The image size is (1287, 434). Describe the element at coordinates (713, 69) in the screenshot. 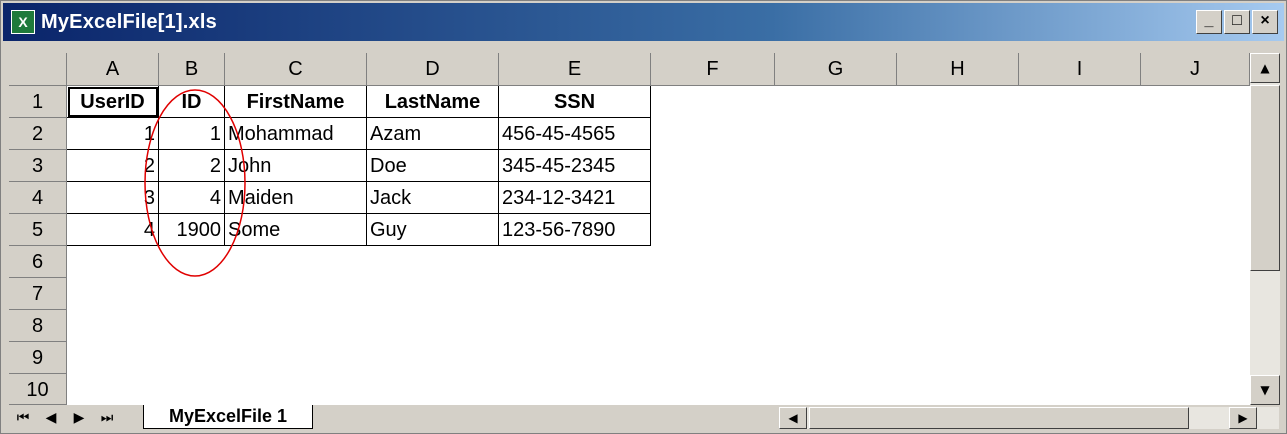

I see `column-header-f: F` at that location.